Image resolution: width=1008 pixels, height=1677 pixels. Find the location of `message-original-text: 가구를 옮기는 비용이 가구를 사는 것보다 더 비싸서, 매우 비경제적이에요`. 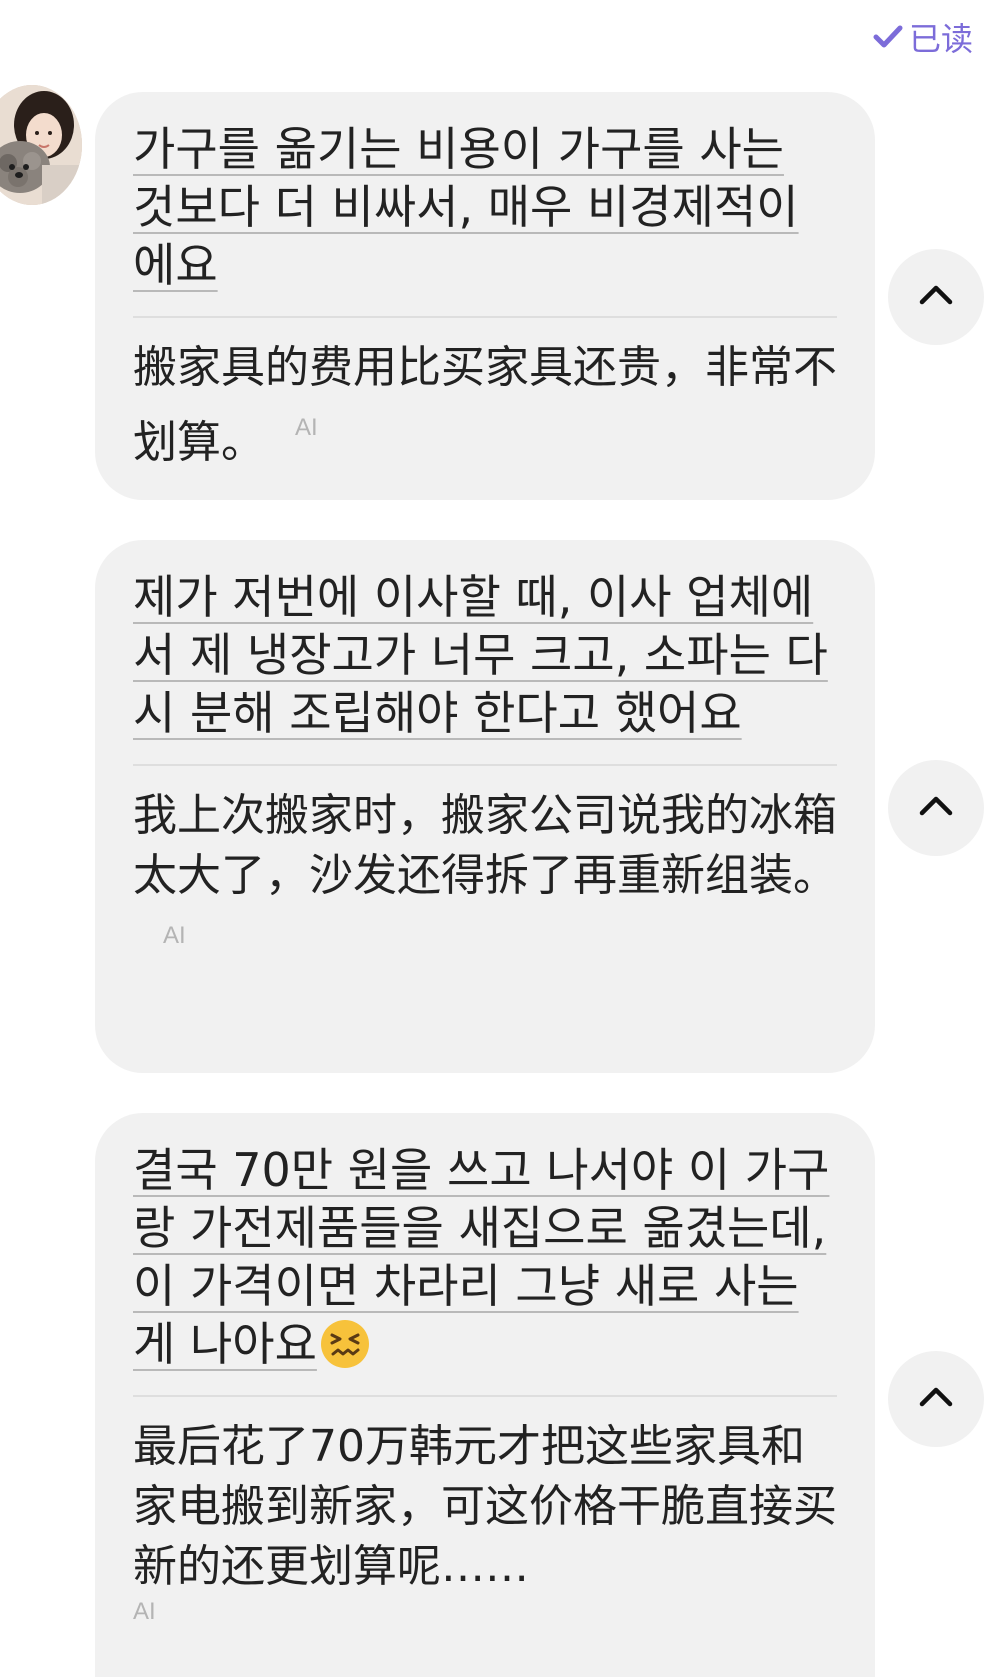

message-original-text: 가구를 옮기는 비용이 가구를 사는 것보다 더 비싸서, 매우 비경제적이에요 is located at coordinates (466, 207).